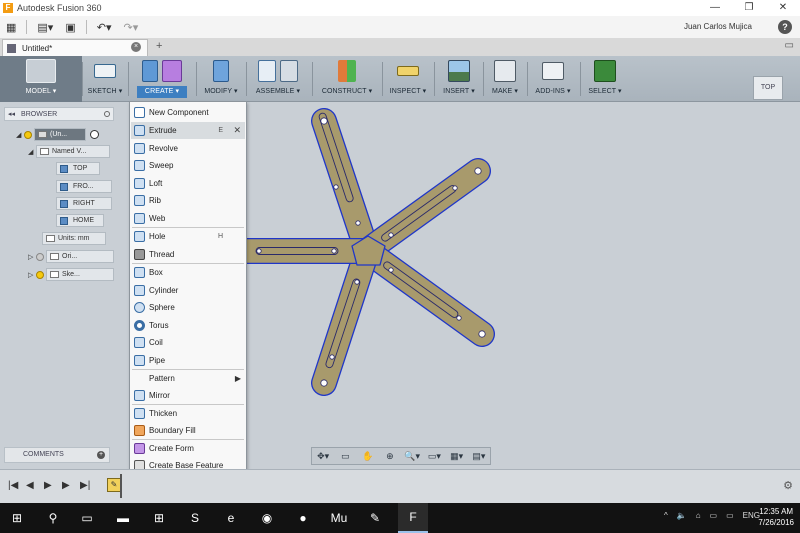  Describe the element at coordinates (188, 112) in the screenshot. I see `menu-item-new-component: New Component` at that location.